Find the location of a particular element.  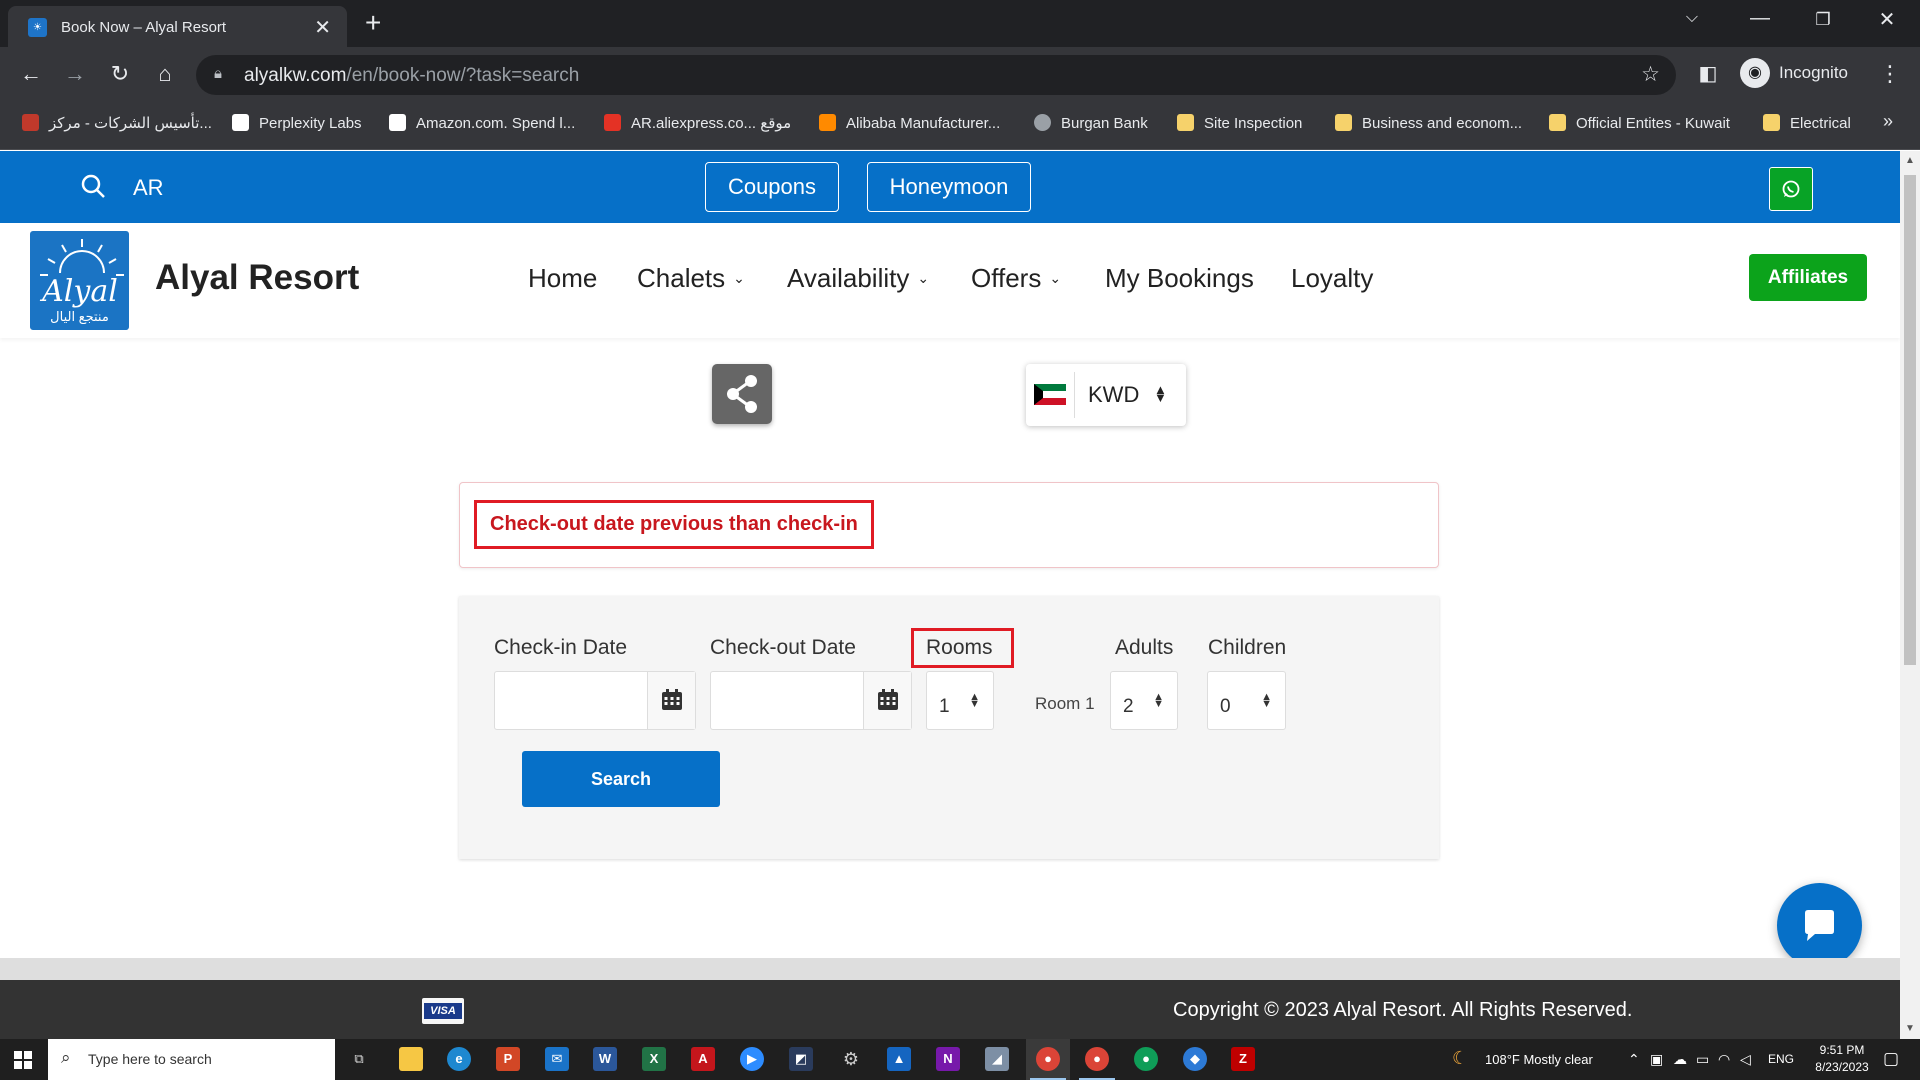

notifications-icon: ▢ is located at coordinates (1891, 1059).